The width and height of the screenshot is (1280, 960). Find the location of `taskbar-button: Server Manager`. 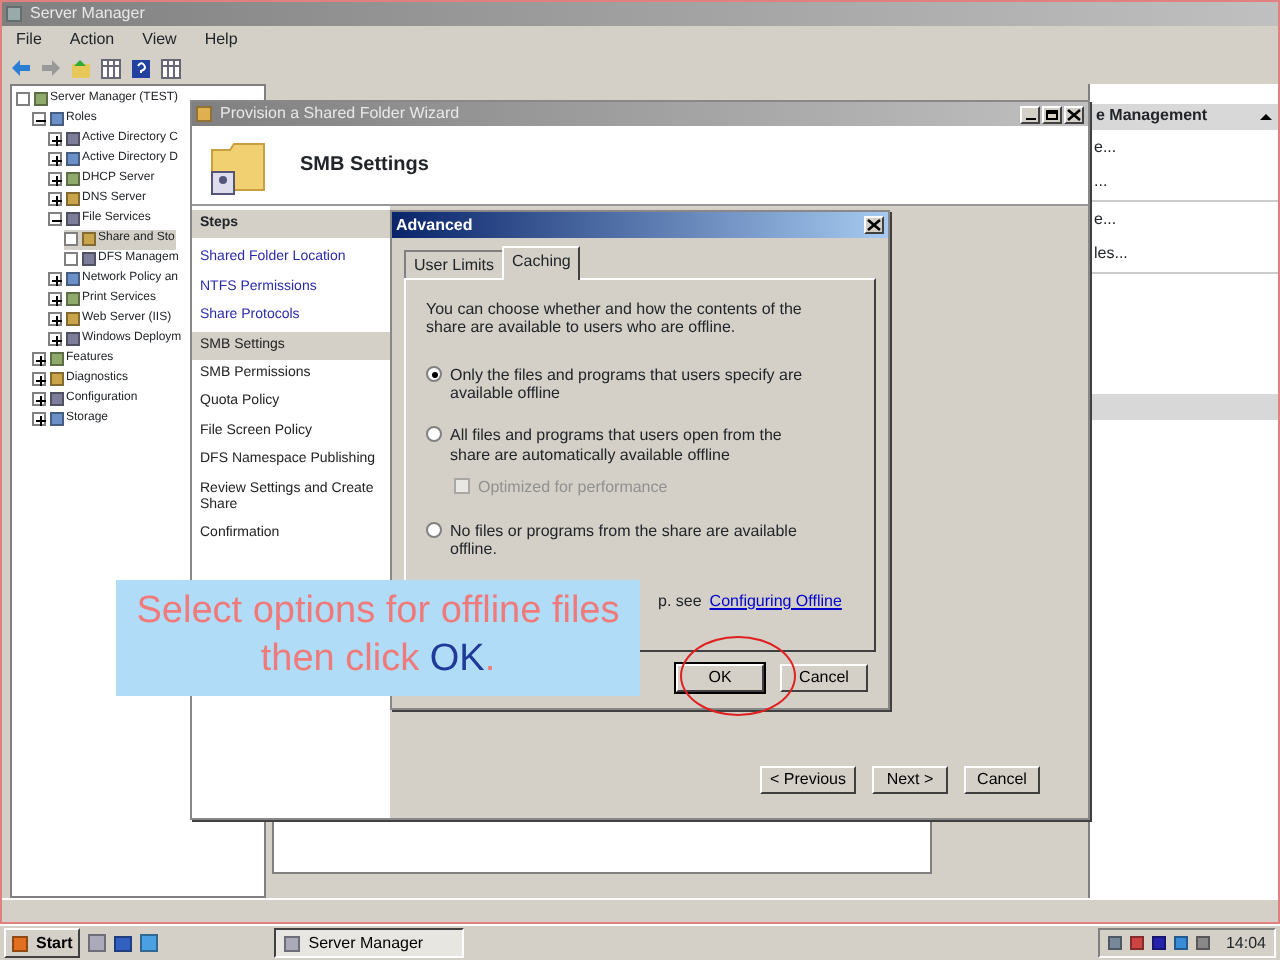

taskbar-button: Server Manager is located at coordinates (369, 943).